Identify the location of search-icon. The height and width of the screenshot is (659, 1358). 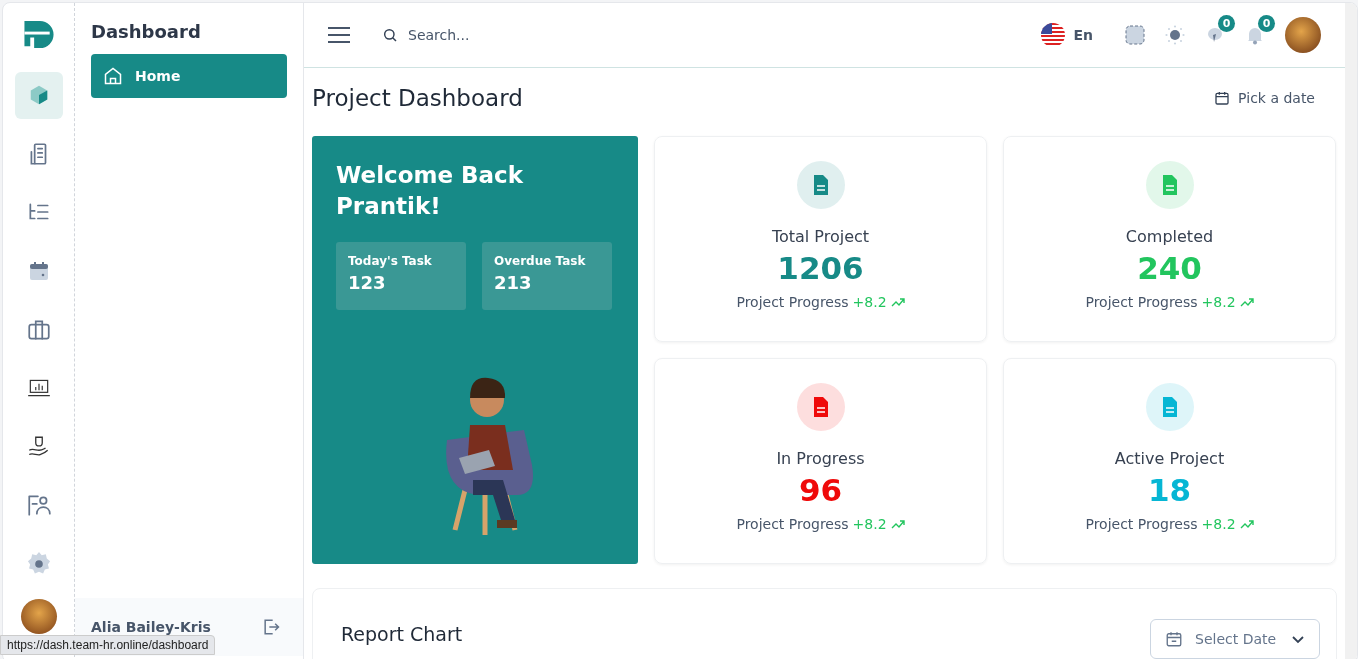
(390, 35).